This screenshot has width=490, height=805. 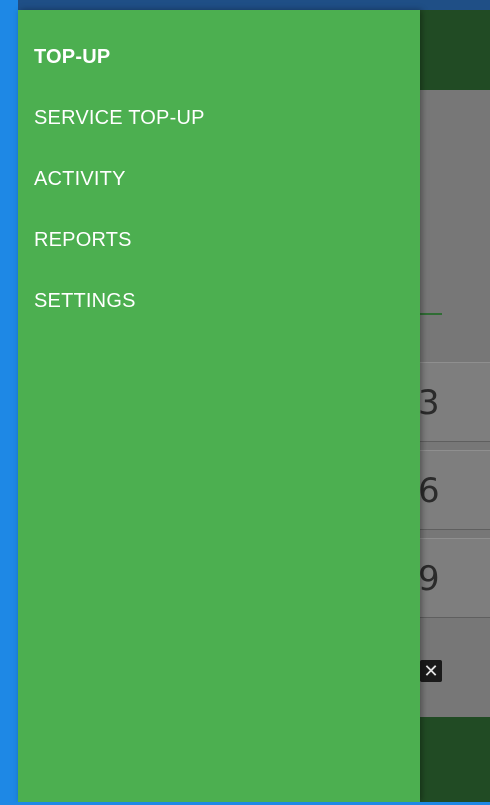 What do you see at coordinates (431, 314) in the screenshot?
I see `background-input-underline` at bounding box center [431, 314].